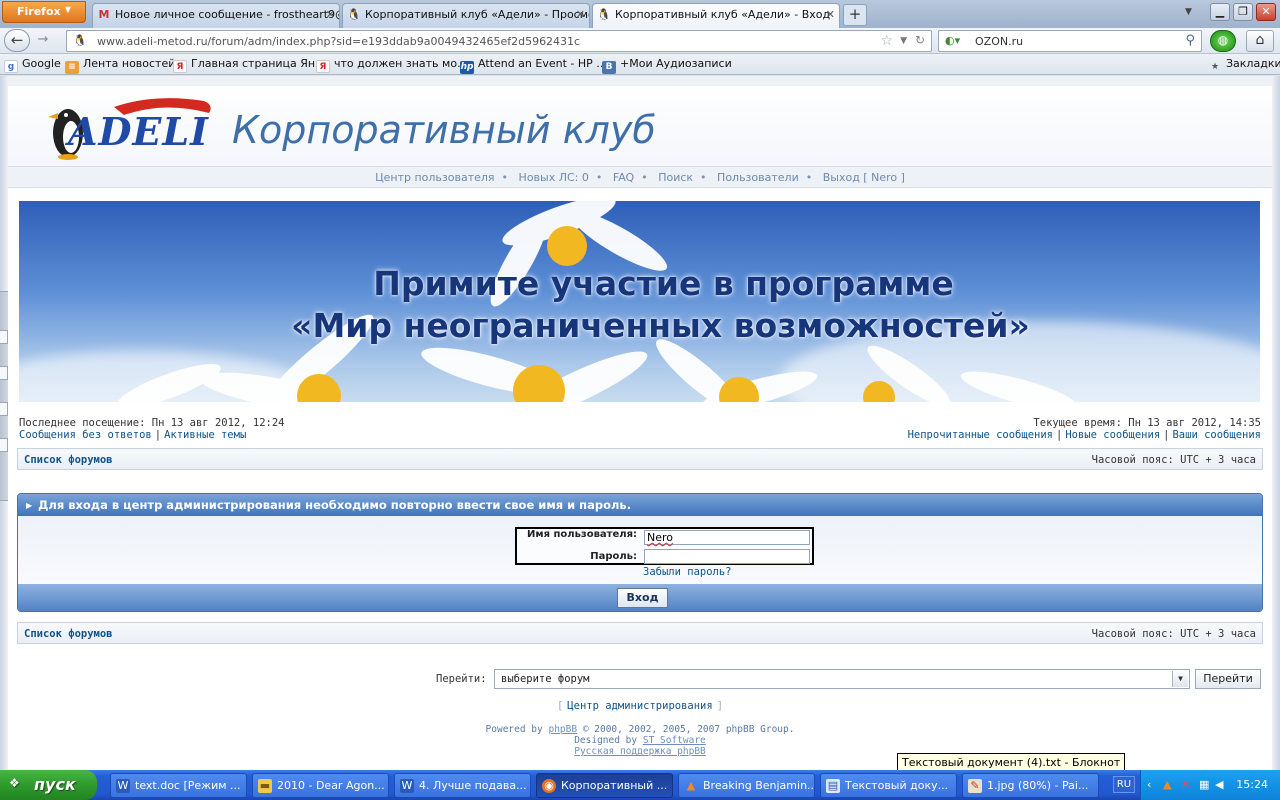  I want to click on minimize-button: ▁, so click(1220, 12).